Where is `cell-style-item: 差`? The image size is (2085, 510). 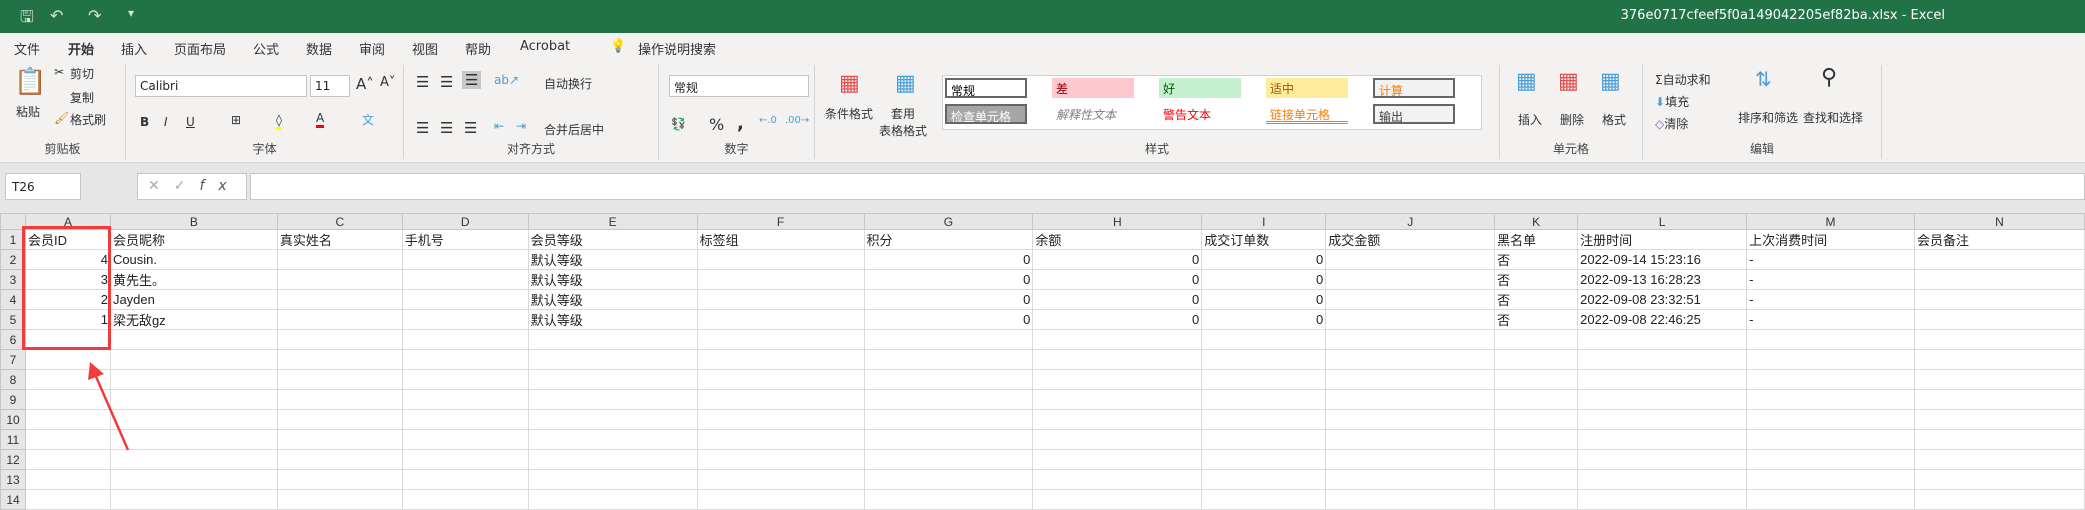 cell-style-item: 差 is located at coordinates (1093, 88).